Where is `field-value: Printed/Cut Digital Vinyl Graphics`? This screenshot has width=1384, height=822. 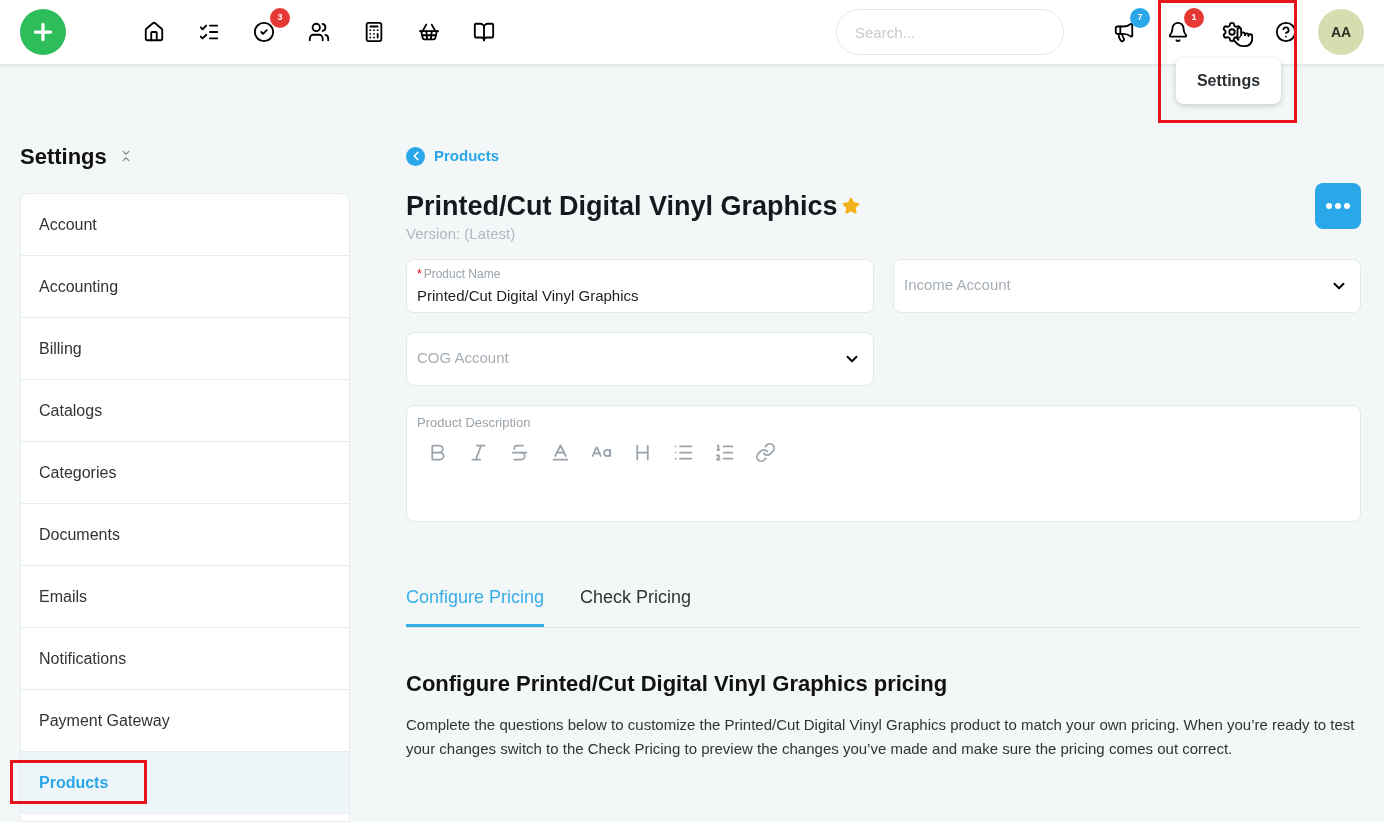 field-value: Printed/Cut Digital Vinyl Graphics is located at coordinates (528, 295).